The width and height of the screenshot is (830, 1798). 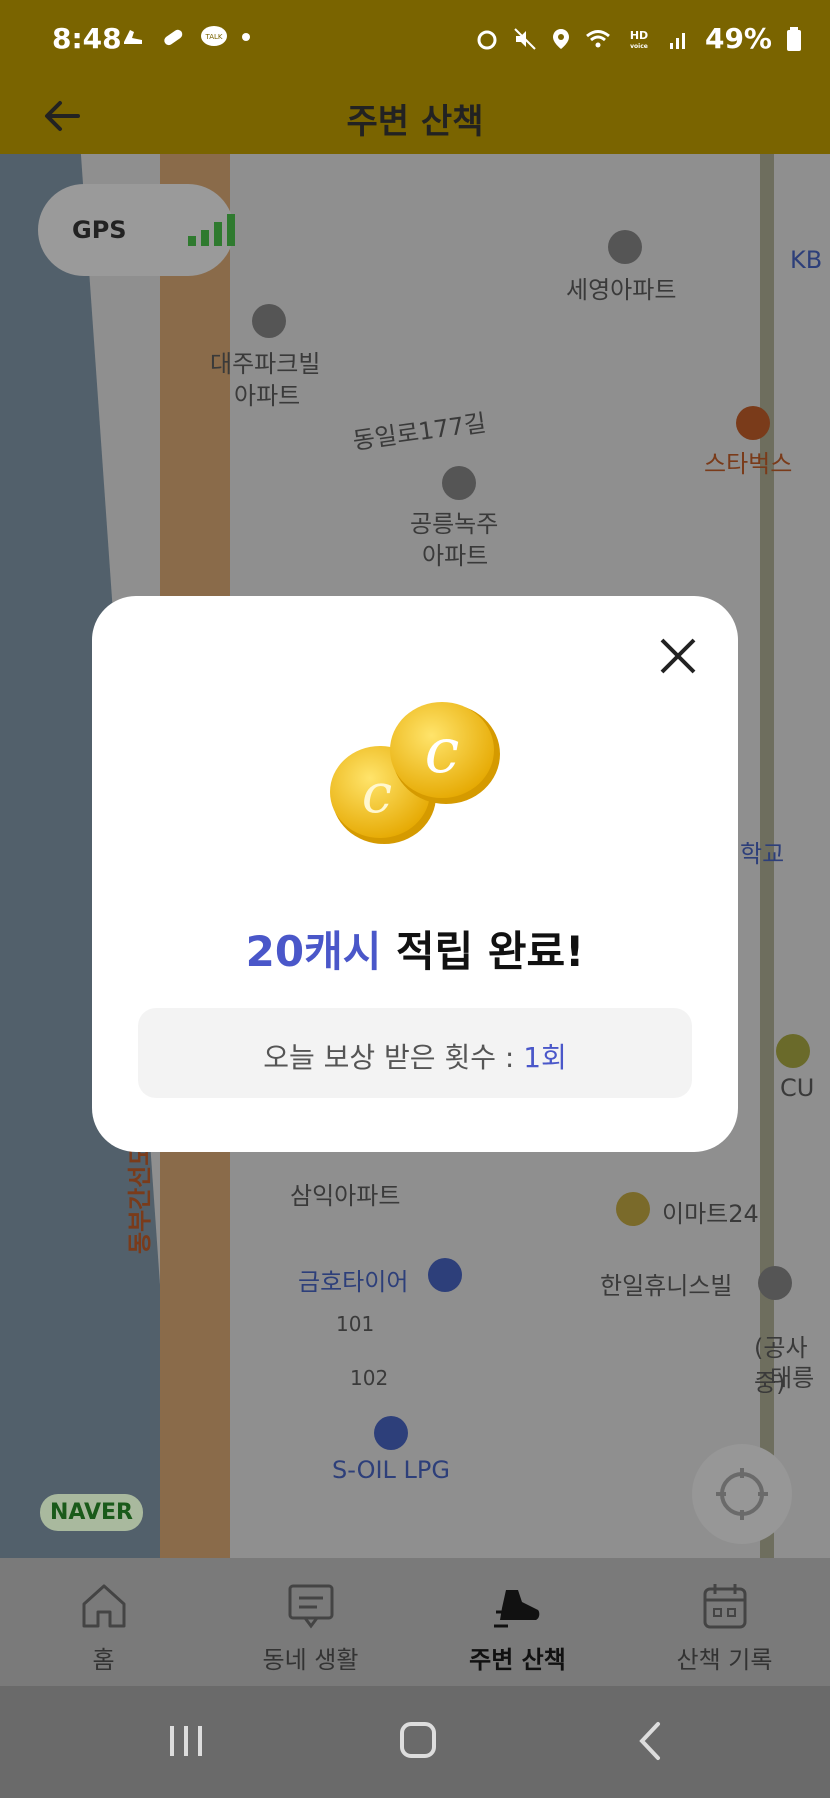 I want to click on tab-walk: 주변 산책, so click(x=517, y=1622).